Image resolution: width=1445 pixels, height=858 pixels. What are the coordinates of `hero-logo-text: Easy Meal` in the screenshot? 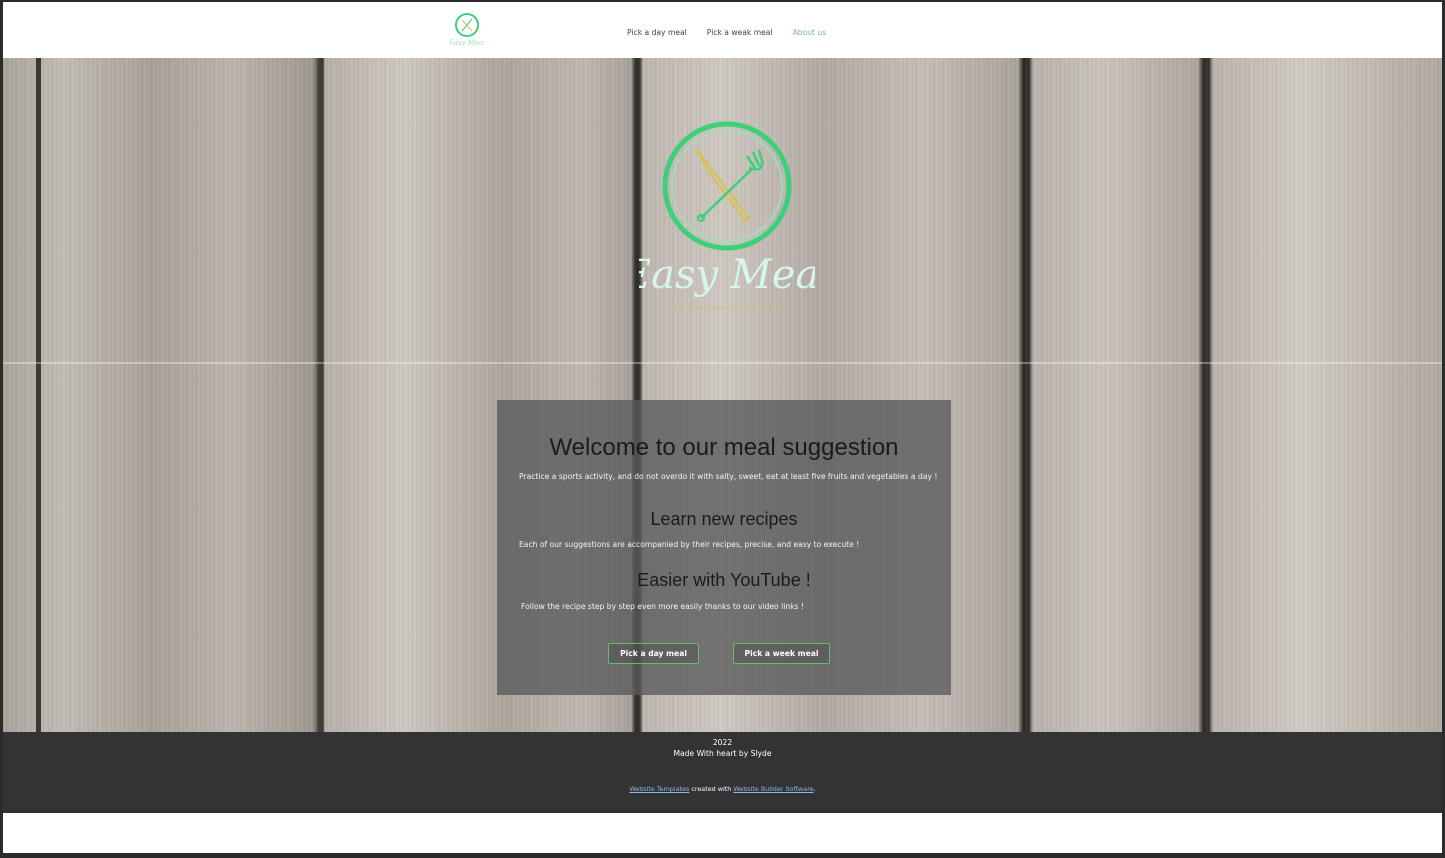 It's located at (727, 275).